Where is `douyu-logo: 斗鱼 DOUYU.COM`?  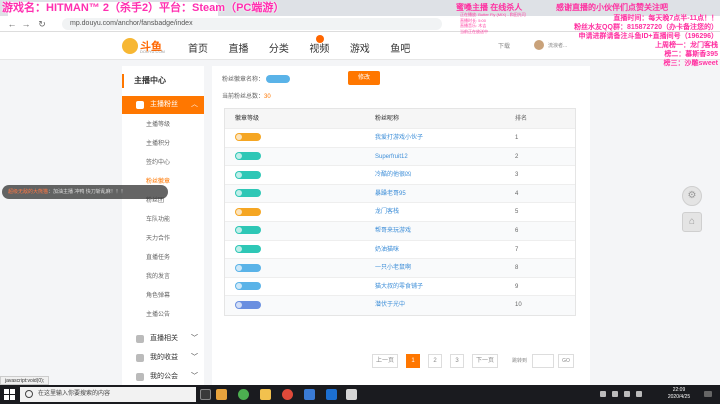
douyu-logo: 斗鱼 DOUYU.COM is located at coordinates (146, 46).